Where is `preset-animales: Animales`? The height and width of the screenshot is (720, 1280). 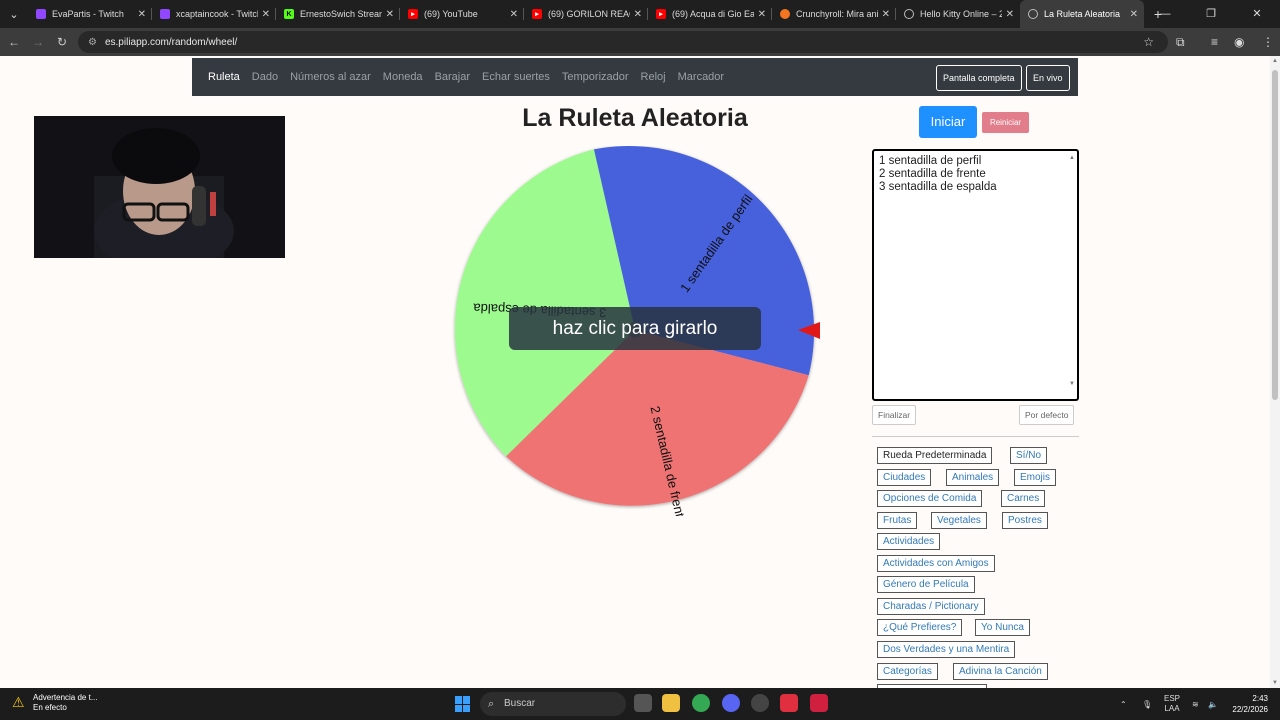 preset-animales: Animales is located at coordinates (973, 477).